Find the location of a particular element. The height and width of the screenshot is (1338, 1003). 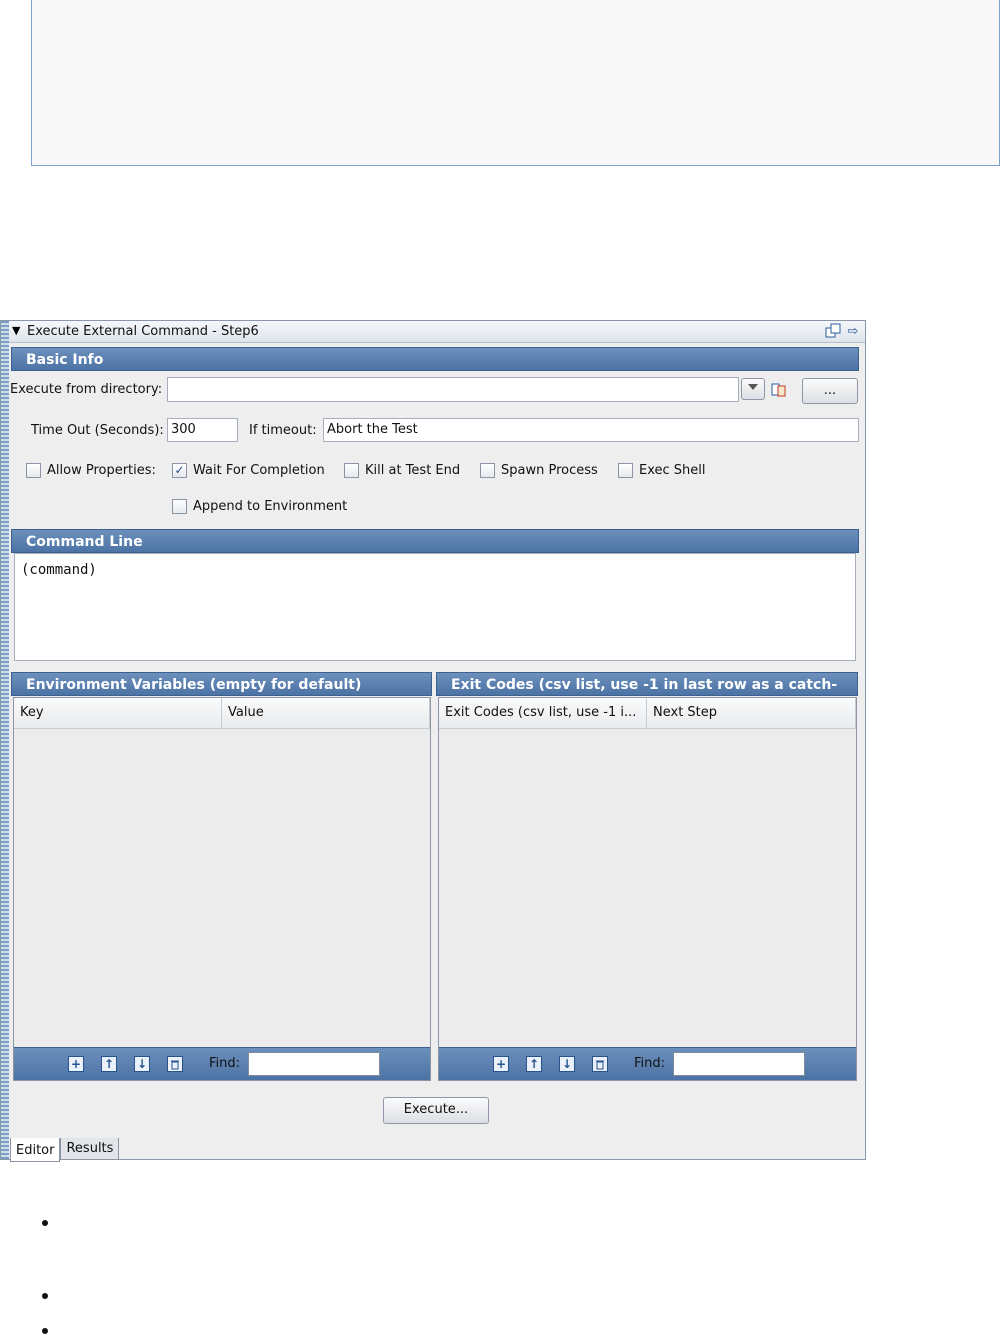

exit-codes-toolbar: + ↑ ↓ Find: is located at coordinates (647, 1063).